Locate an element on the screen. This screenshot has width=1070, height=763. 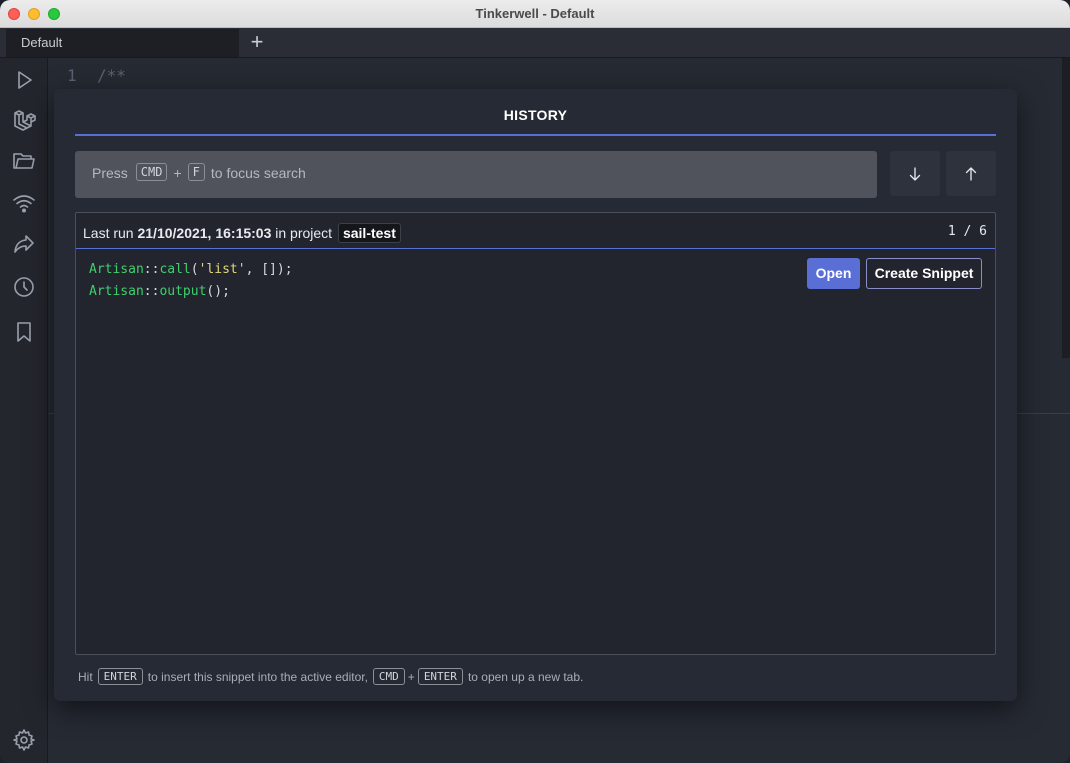
open-button: Open is located at coordinates (833, 273).